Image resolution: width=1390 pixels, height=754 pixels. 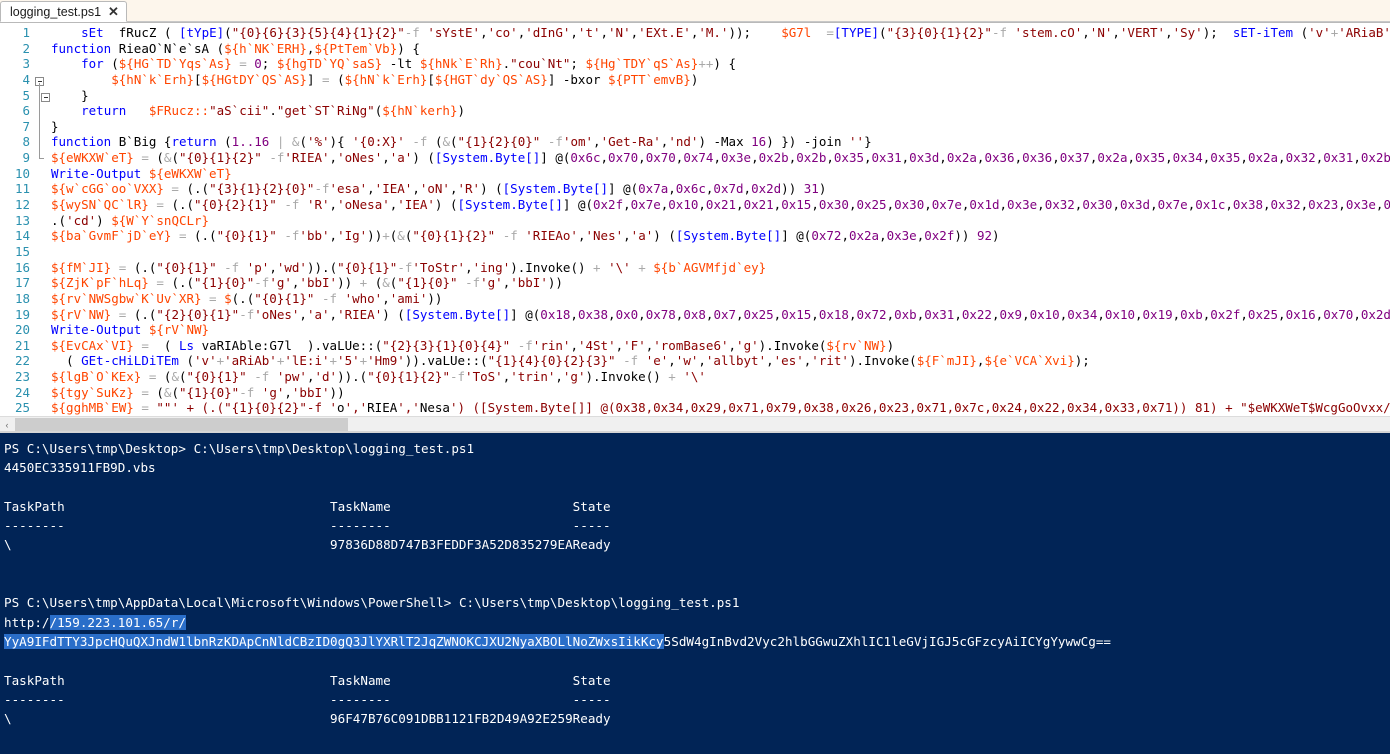 What do you see at coordinates (7, 425) in the screenshot?
I see `scroll-left-icon: ‹` at bounding box center [7, 425].